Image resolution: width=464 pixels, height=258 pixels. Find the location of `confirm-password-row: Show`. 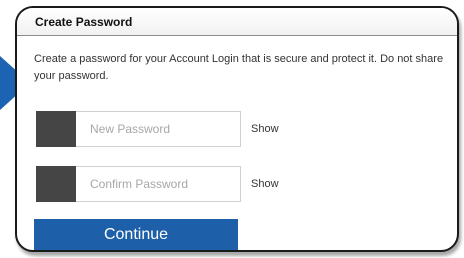

confirm-password-row: Show is located at coordinates (157, 184).